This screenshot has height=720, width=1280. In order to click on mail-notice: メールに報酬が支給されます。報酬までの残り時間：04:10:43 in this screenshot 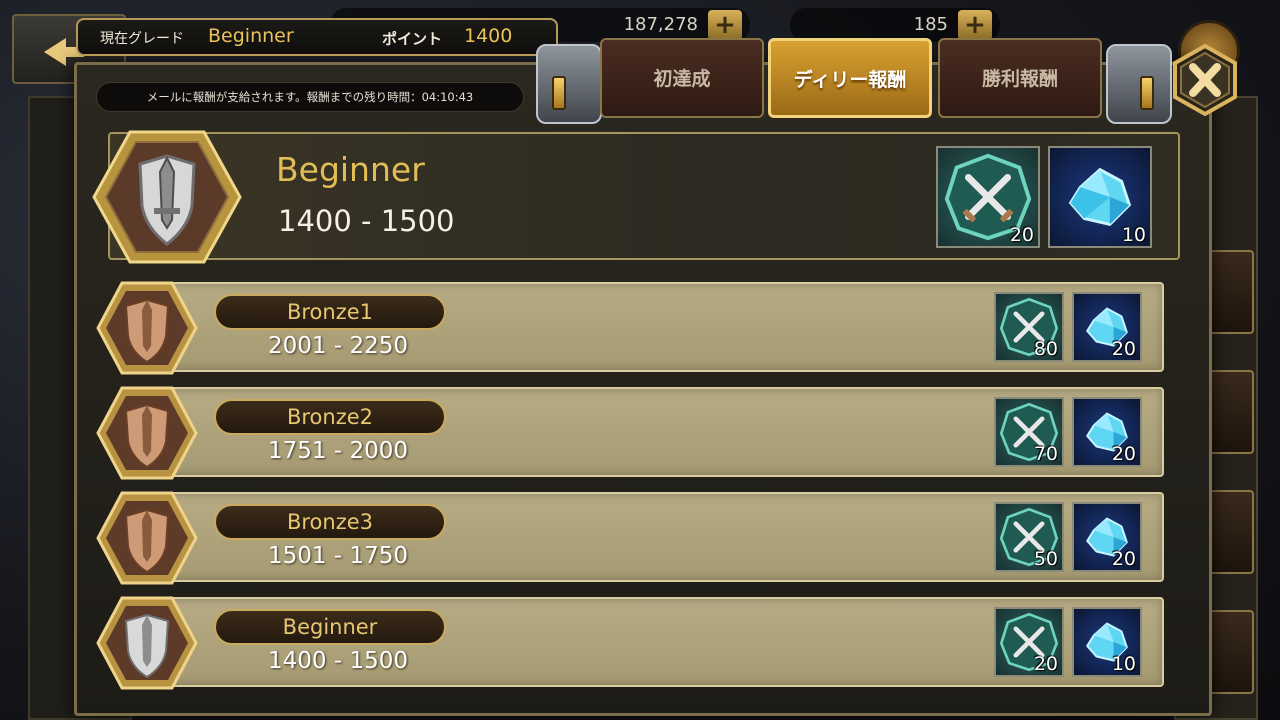, I will do `click(310, 97)`.